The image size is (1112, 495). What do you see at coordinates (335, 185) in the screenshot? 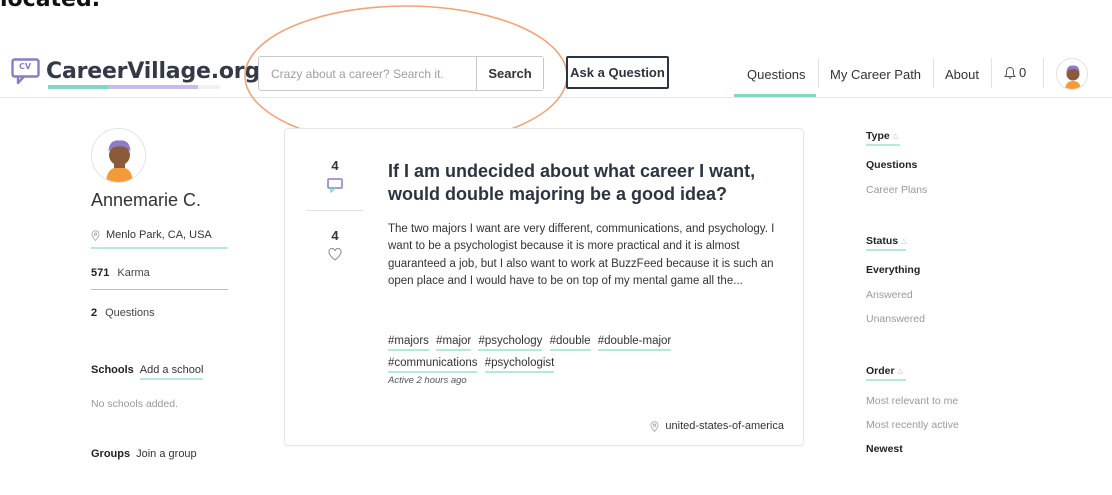
I see `answer-bubble-icon` at bounding box center [335, 185].